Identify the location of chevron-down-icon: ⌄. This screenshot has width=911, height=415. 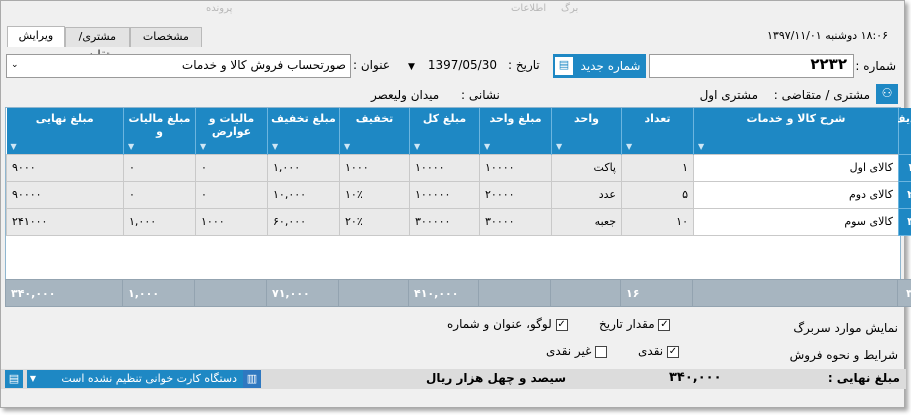
(15, 65).